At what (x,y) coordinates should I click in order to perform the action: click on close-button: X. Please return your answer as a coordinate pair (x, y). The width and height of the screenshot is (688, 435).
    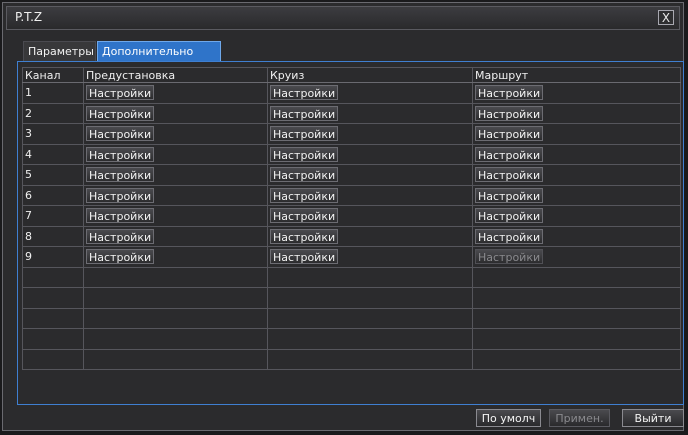
    Looking at the image, I should click on (666, 17).